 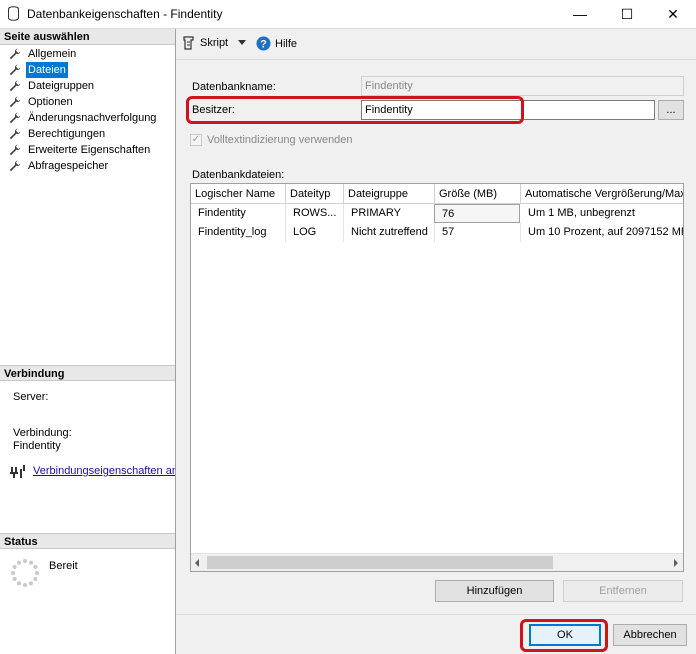 I want to click on column-header: Logischer Name, so click(x=238, y=194).